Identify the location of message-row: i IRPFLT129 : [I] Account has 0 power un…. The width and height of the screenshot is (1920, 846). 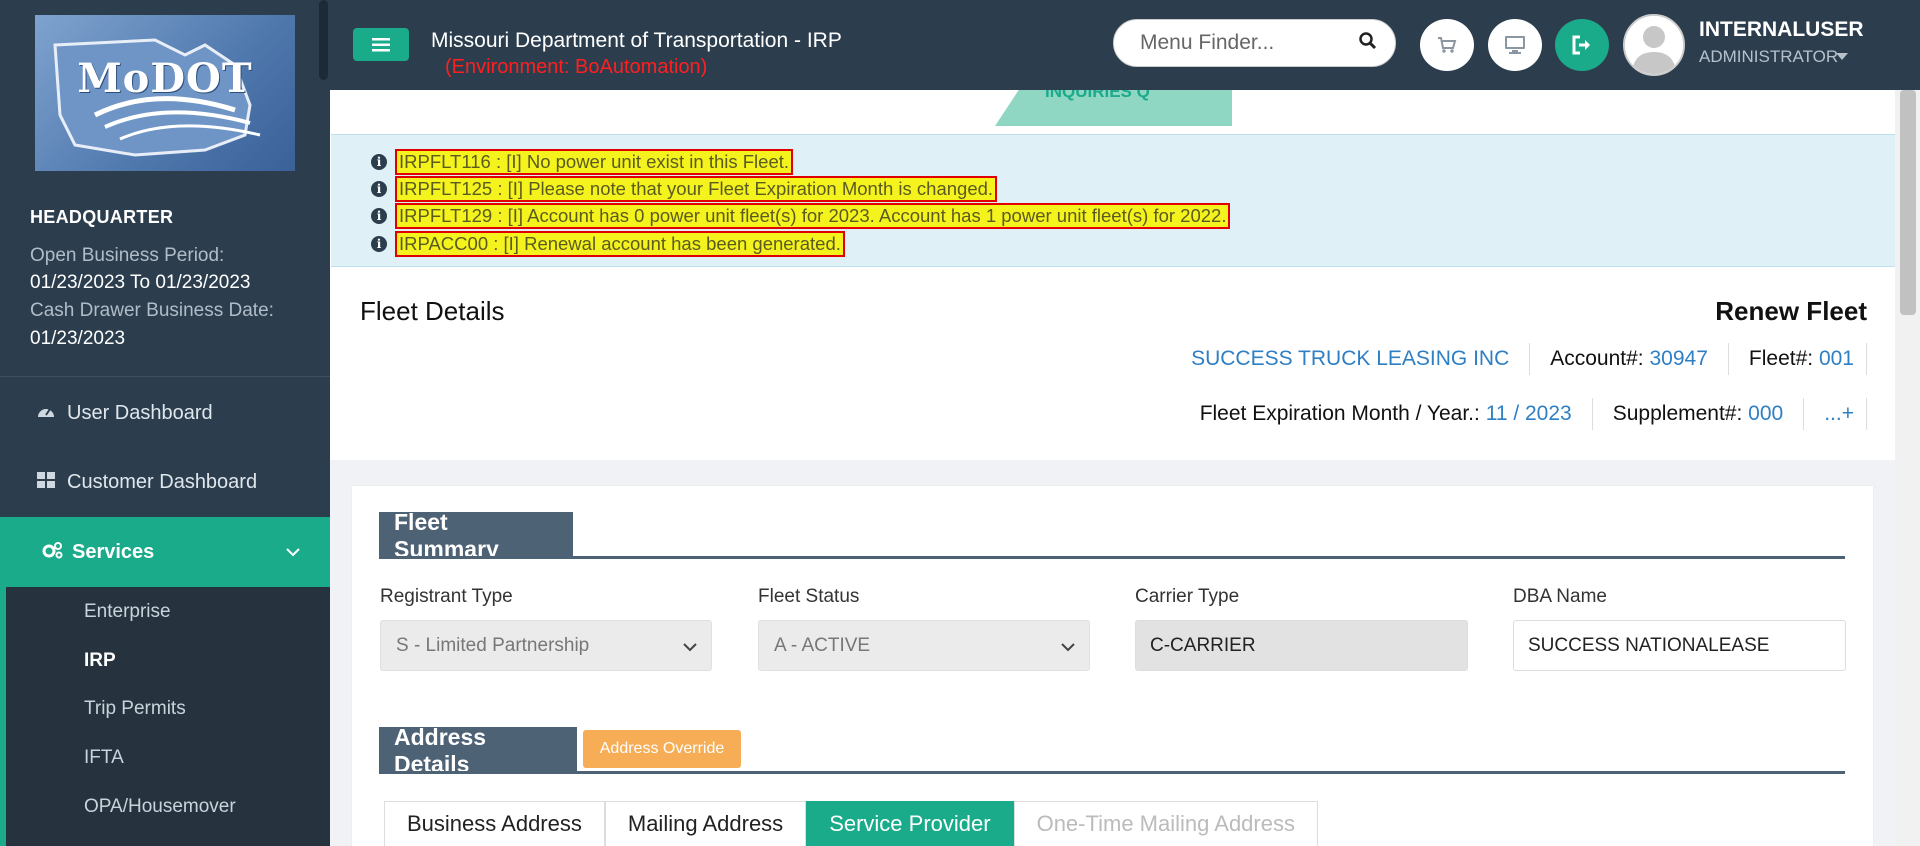
(801, 216).